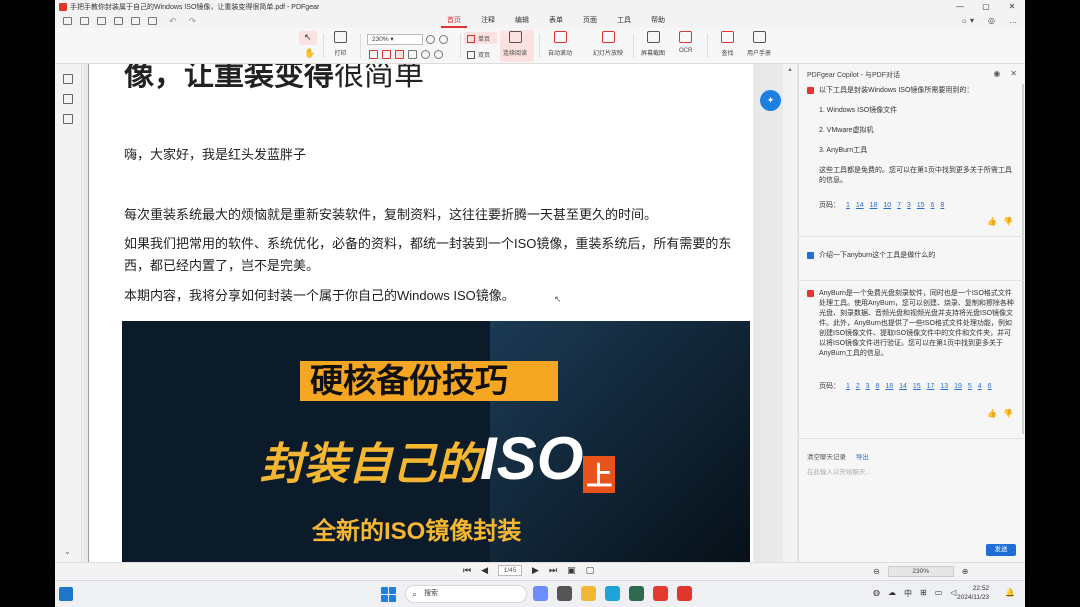  What do you see at coordinates (790, 70) in the screenshot?
I see `scroll-up-icon: ▲` at bounding box center [790, 70].